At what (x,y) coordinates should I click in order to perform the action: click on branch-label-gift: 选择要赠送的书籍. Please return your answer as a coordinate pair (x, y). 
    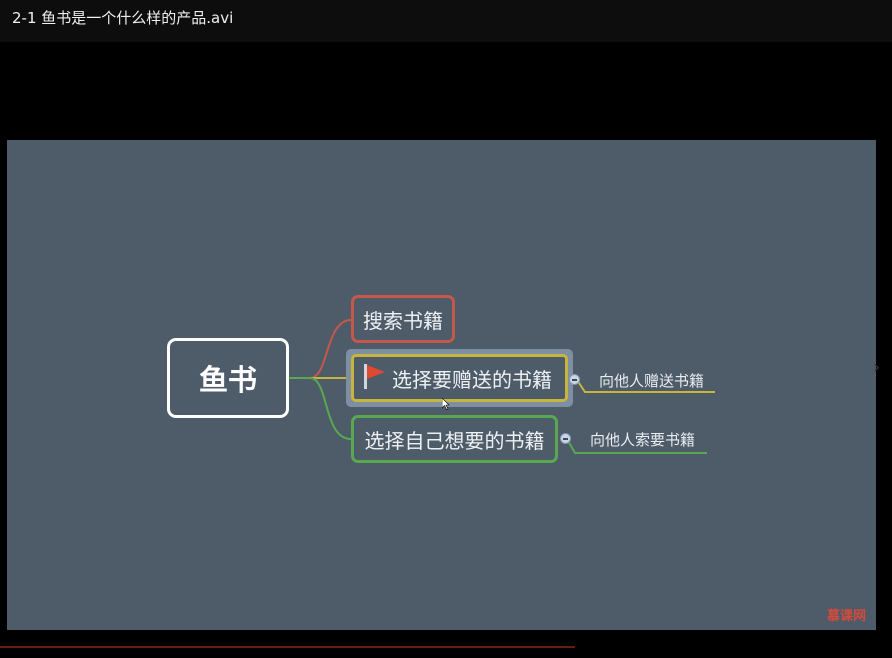
    Looking at the image, I should click on (472, 379).